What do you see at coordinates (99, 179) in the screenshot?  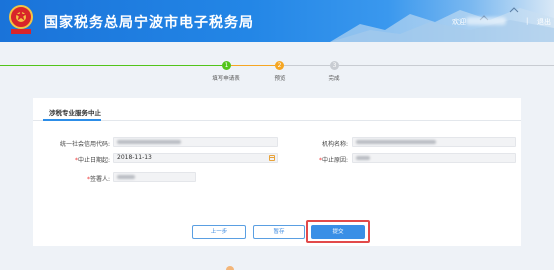 I see `signer-label-text: 签署人:` at bounding box center [99, 179].